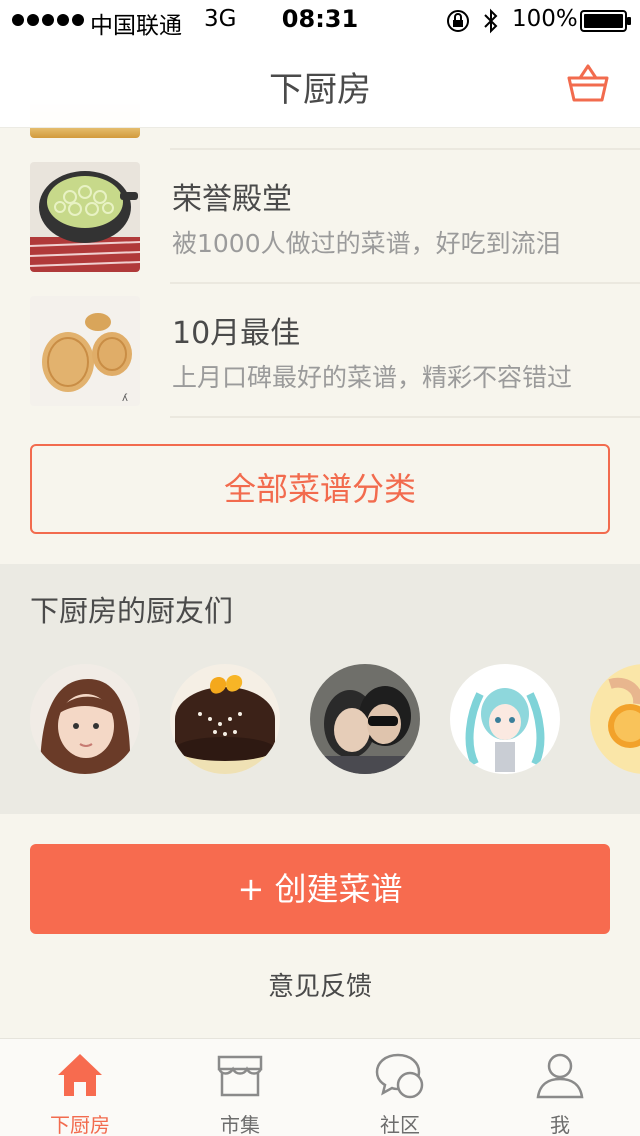 Image resolution: width=640 pixels, height=1136 pixels. I want to click on tab-label: 下厨房, so click(80, 1124).